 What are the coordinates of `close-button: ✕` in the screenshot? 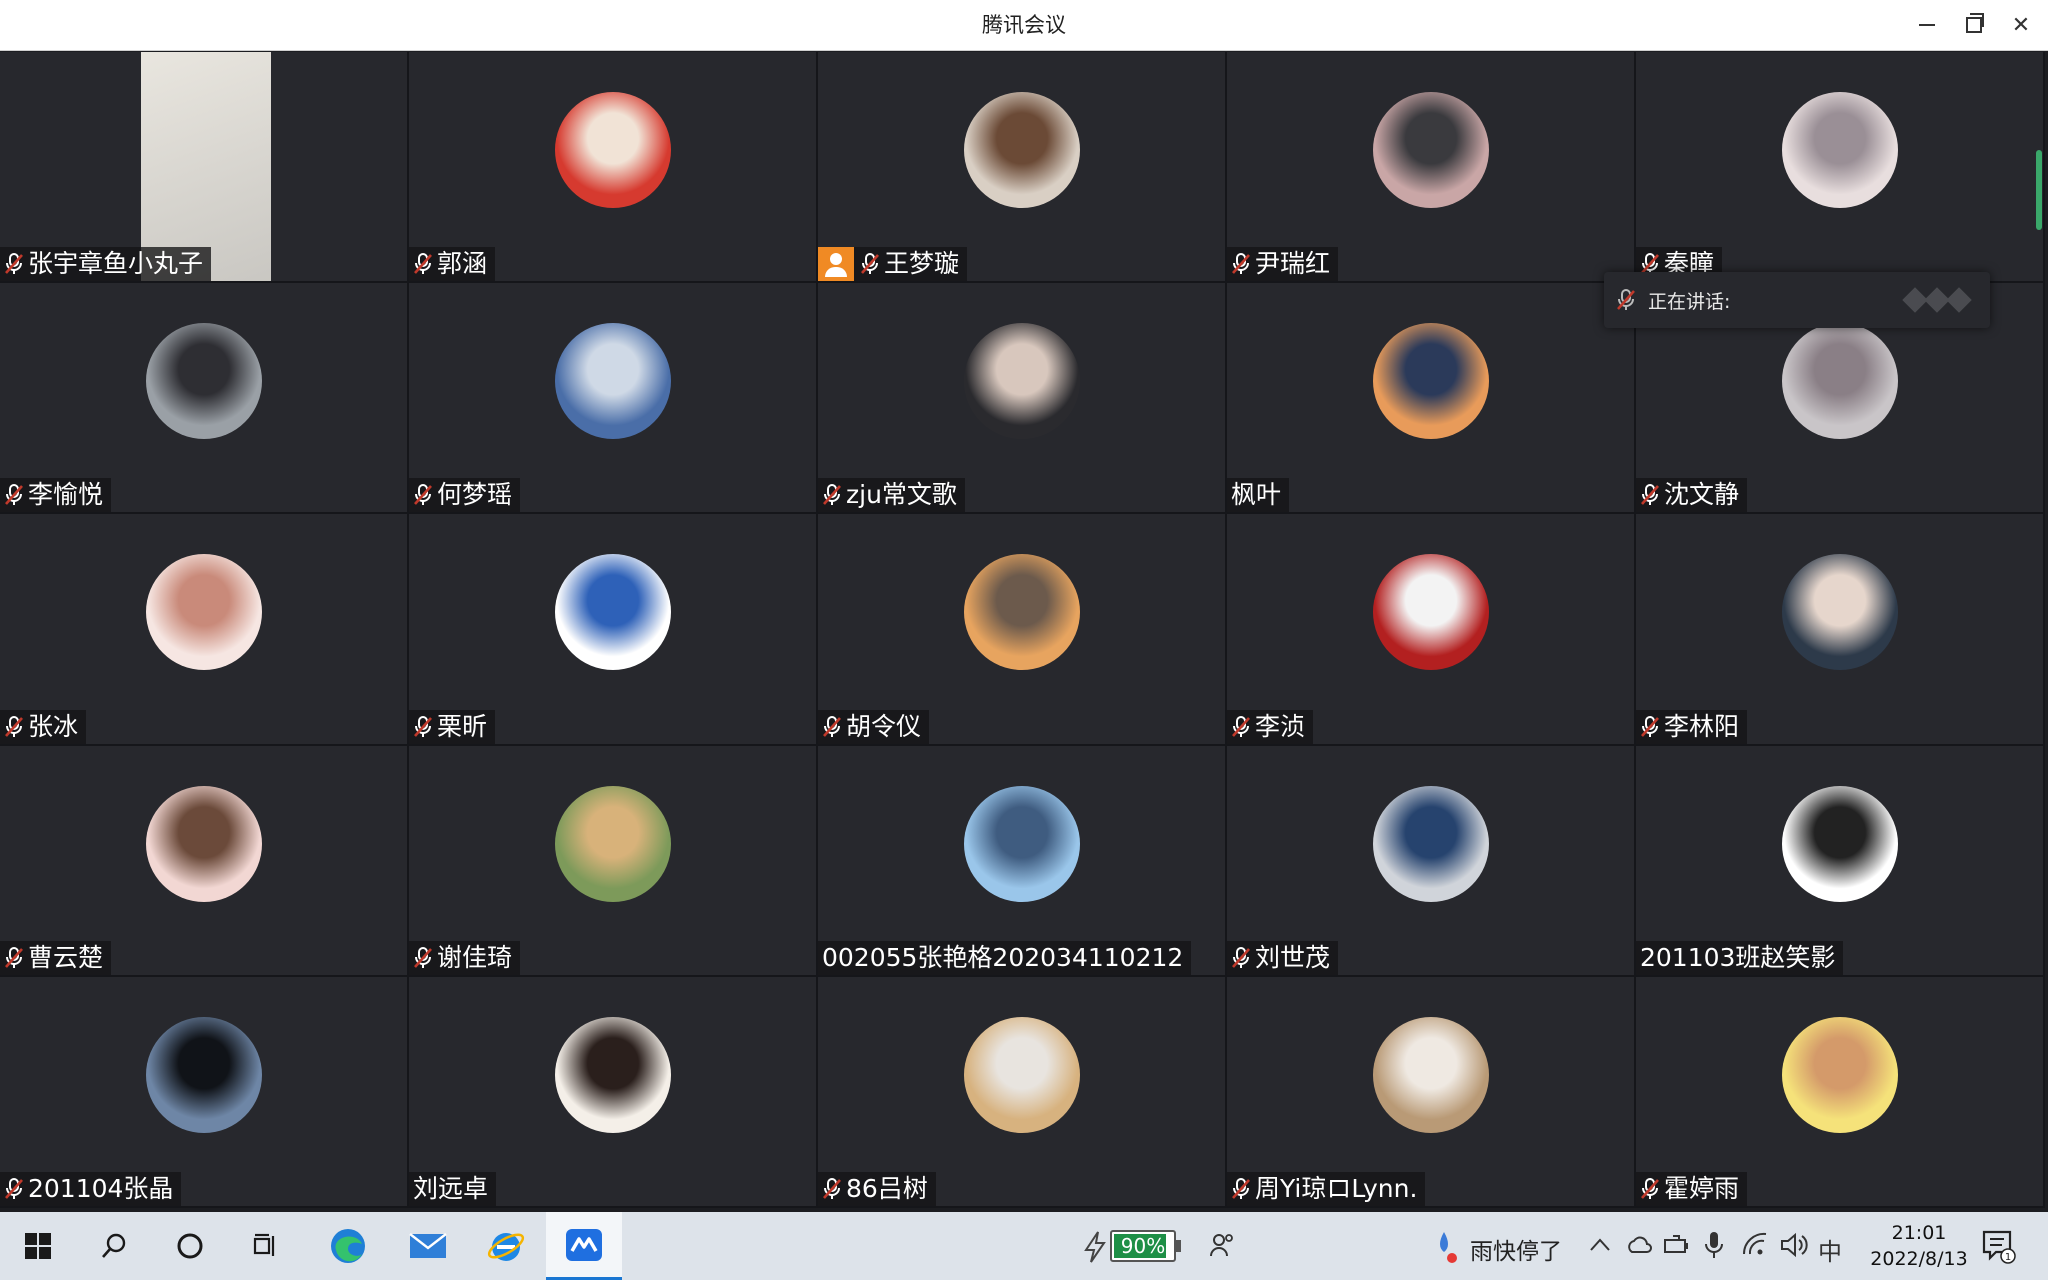 It's located at (2021, 25).